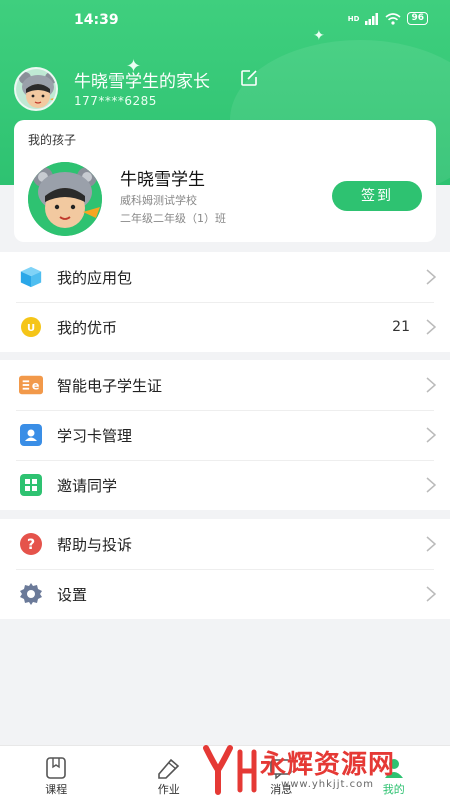 The width and height of the screenshot is (450, 800). I want to click on my-child-card: 我的孩子 牛晓雪学生 威科姆测试学校 二年级二年级（1）班 签到, so click(225, 181).